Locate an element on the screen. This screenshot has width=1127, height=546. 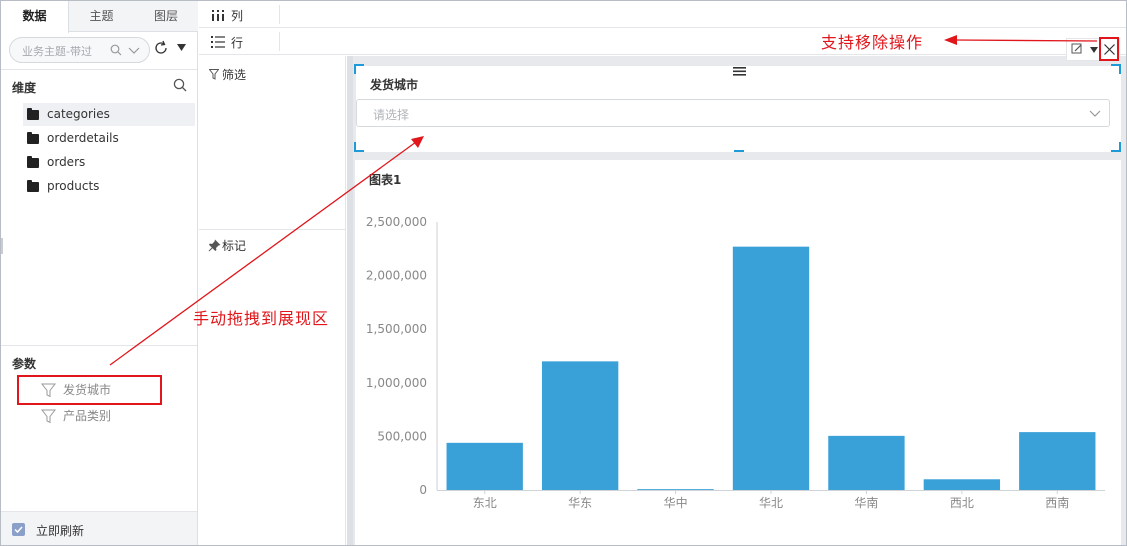
refresh-icon is located at coordinates (161, 48).